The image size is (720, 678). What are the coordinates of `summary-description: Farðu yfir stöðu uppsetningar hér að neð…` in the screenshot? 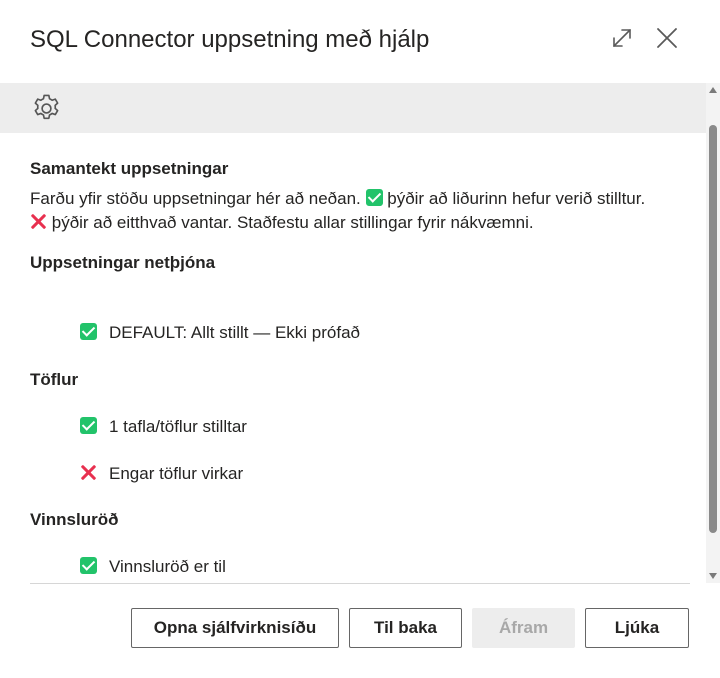 It's located at (360, 211).